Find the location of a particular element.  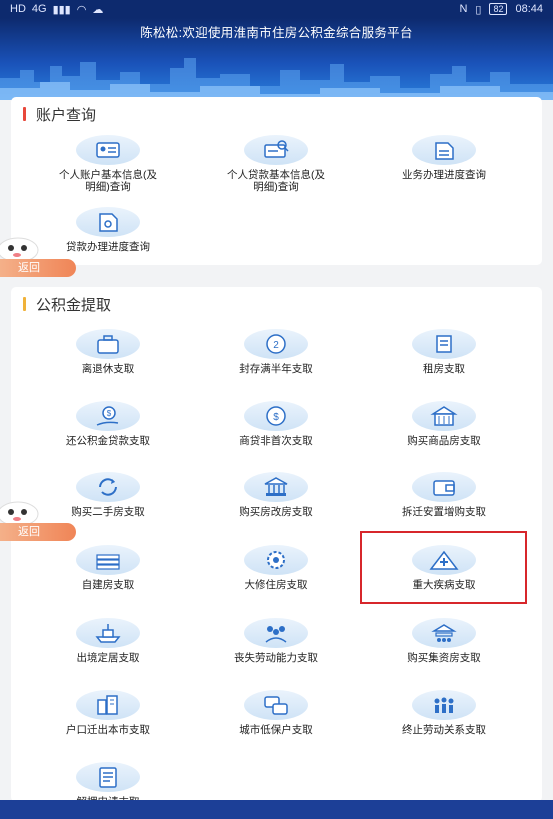

item-label: 户口迁出本市支取 is located at coordinates (108, 730).